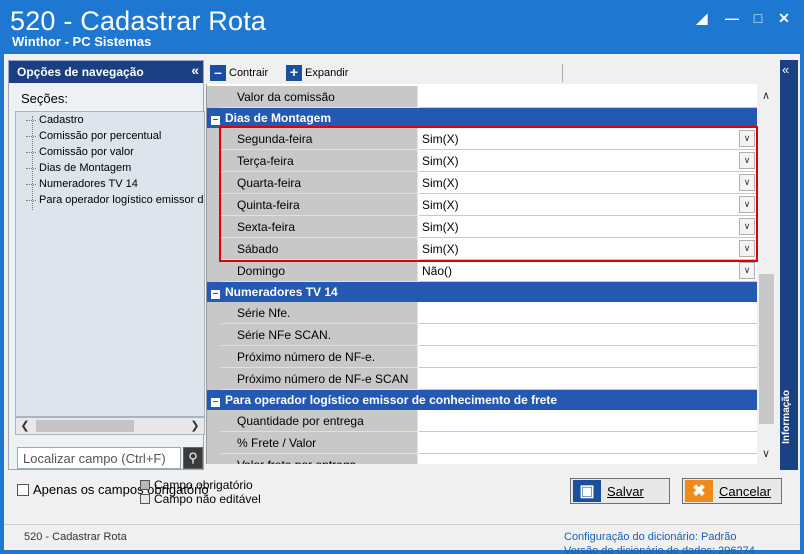 This screenshot has height=554, width=804. What do you see at coordinates (294, 73) in the screenshot?
I see `plus-icon: +` at bounding box center [294, 73].